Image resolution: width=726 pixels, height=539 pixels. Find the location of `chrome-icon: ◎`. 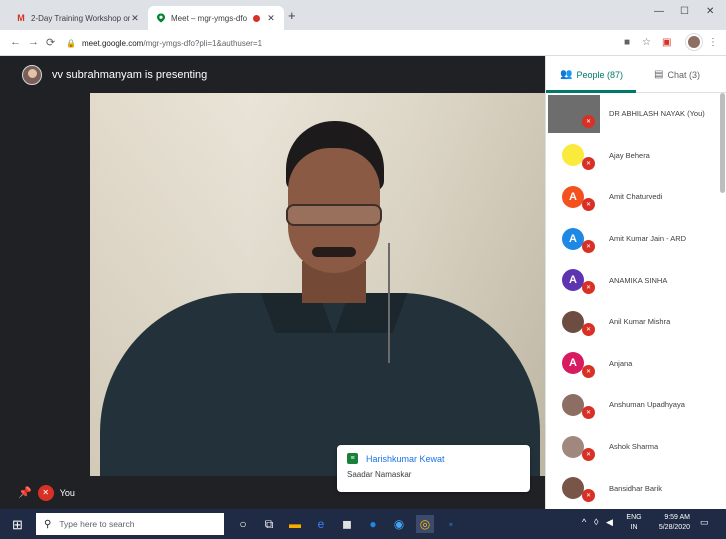

chrome-icon: ◎ is located at coordinates (425, 524).